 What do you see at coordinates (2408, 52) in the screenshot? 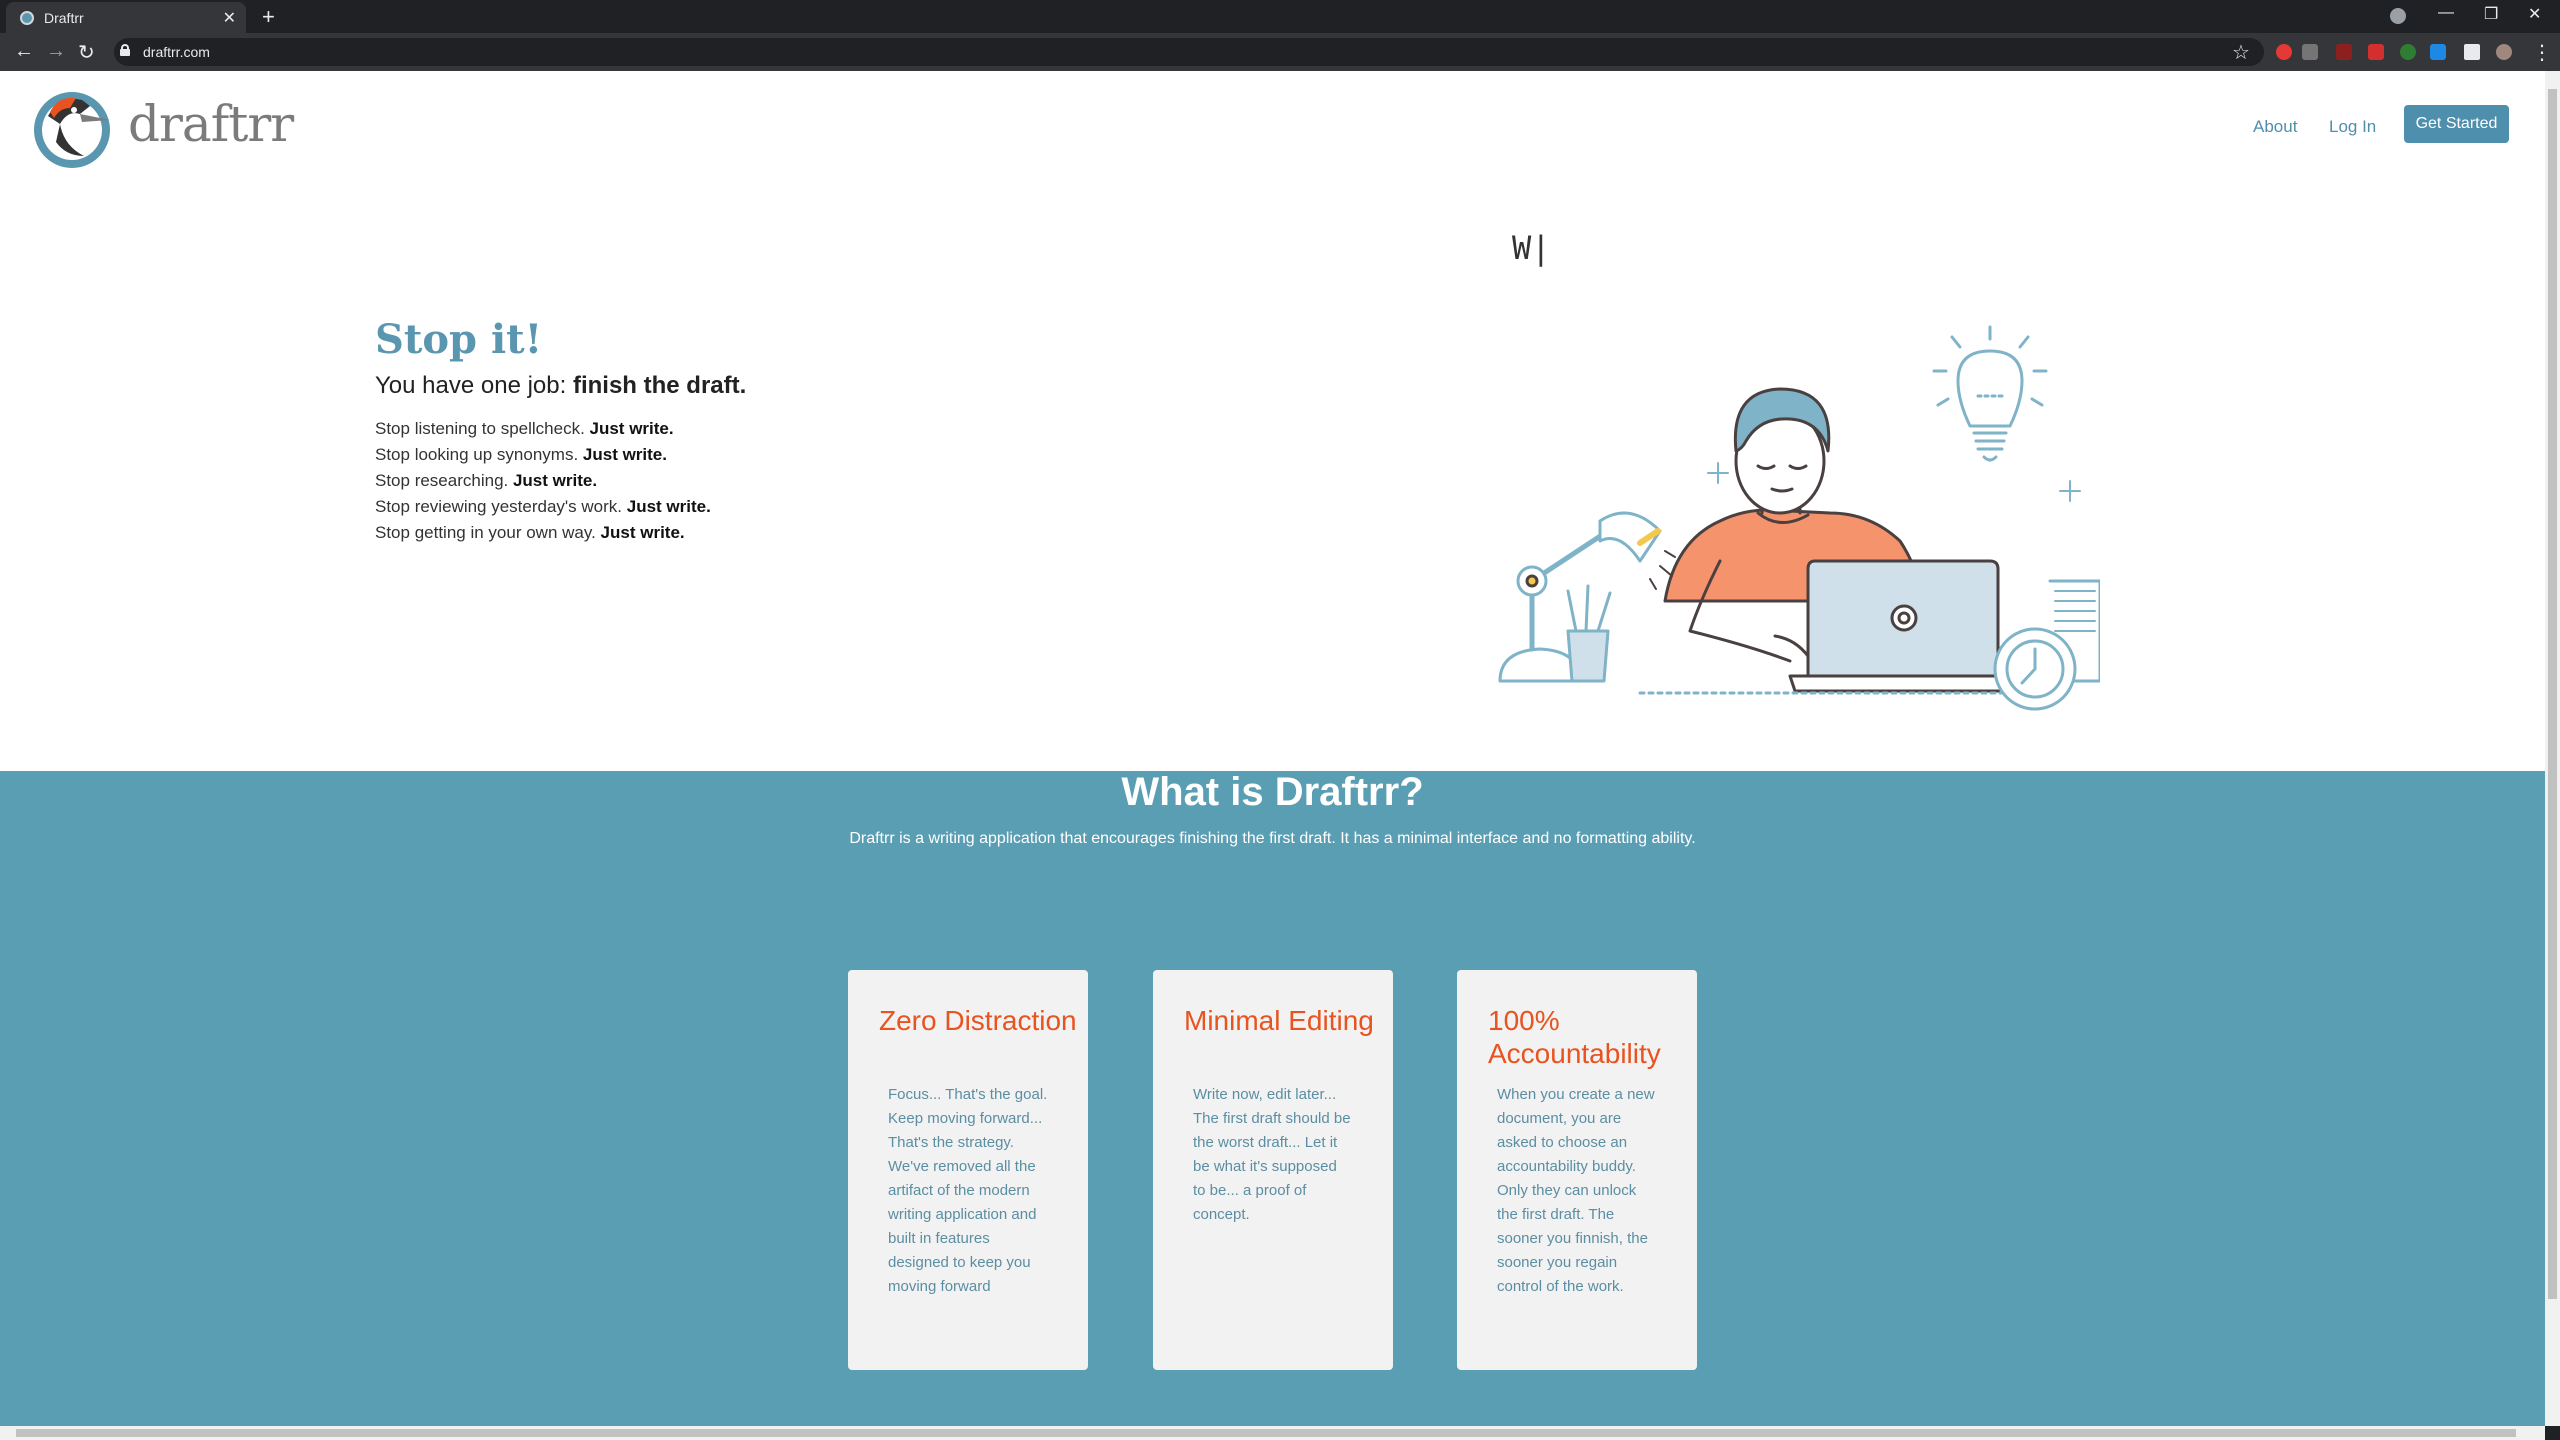
I see `extension-green-icon` at bounding box center [2408, 52].